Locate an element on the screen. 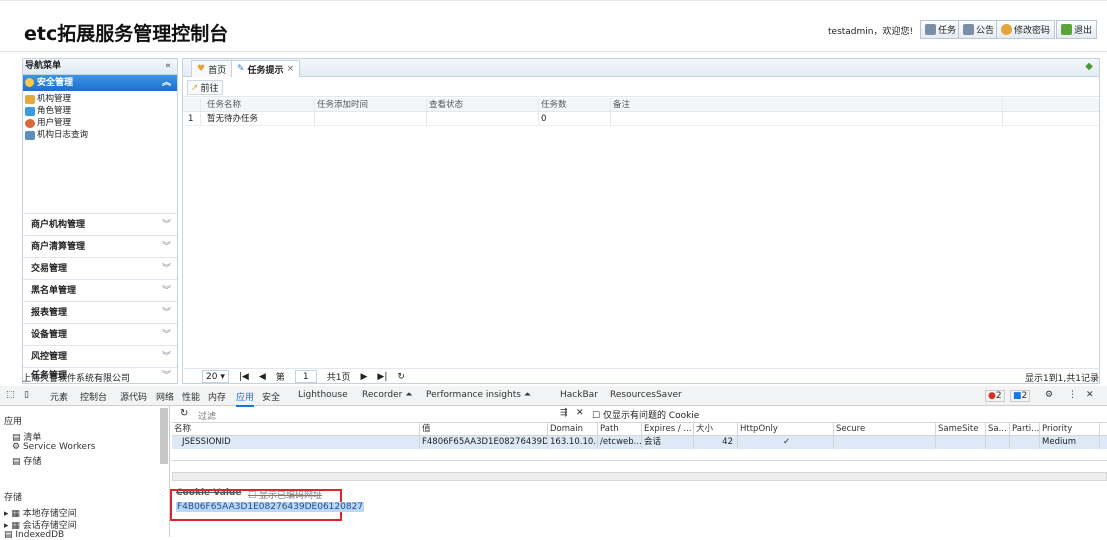 This screenshot has height=540, width=1107. first-page-icon: |◀ is located at coordinates (244, 377).